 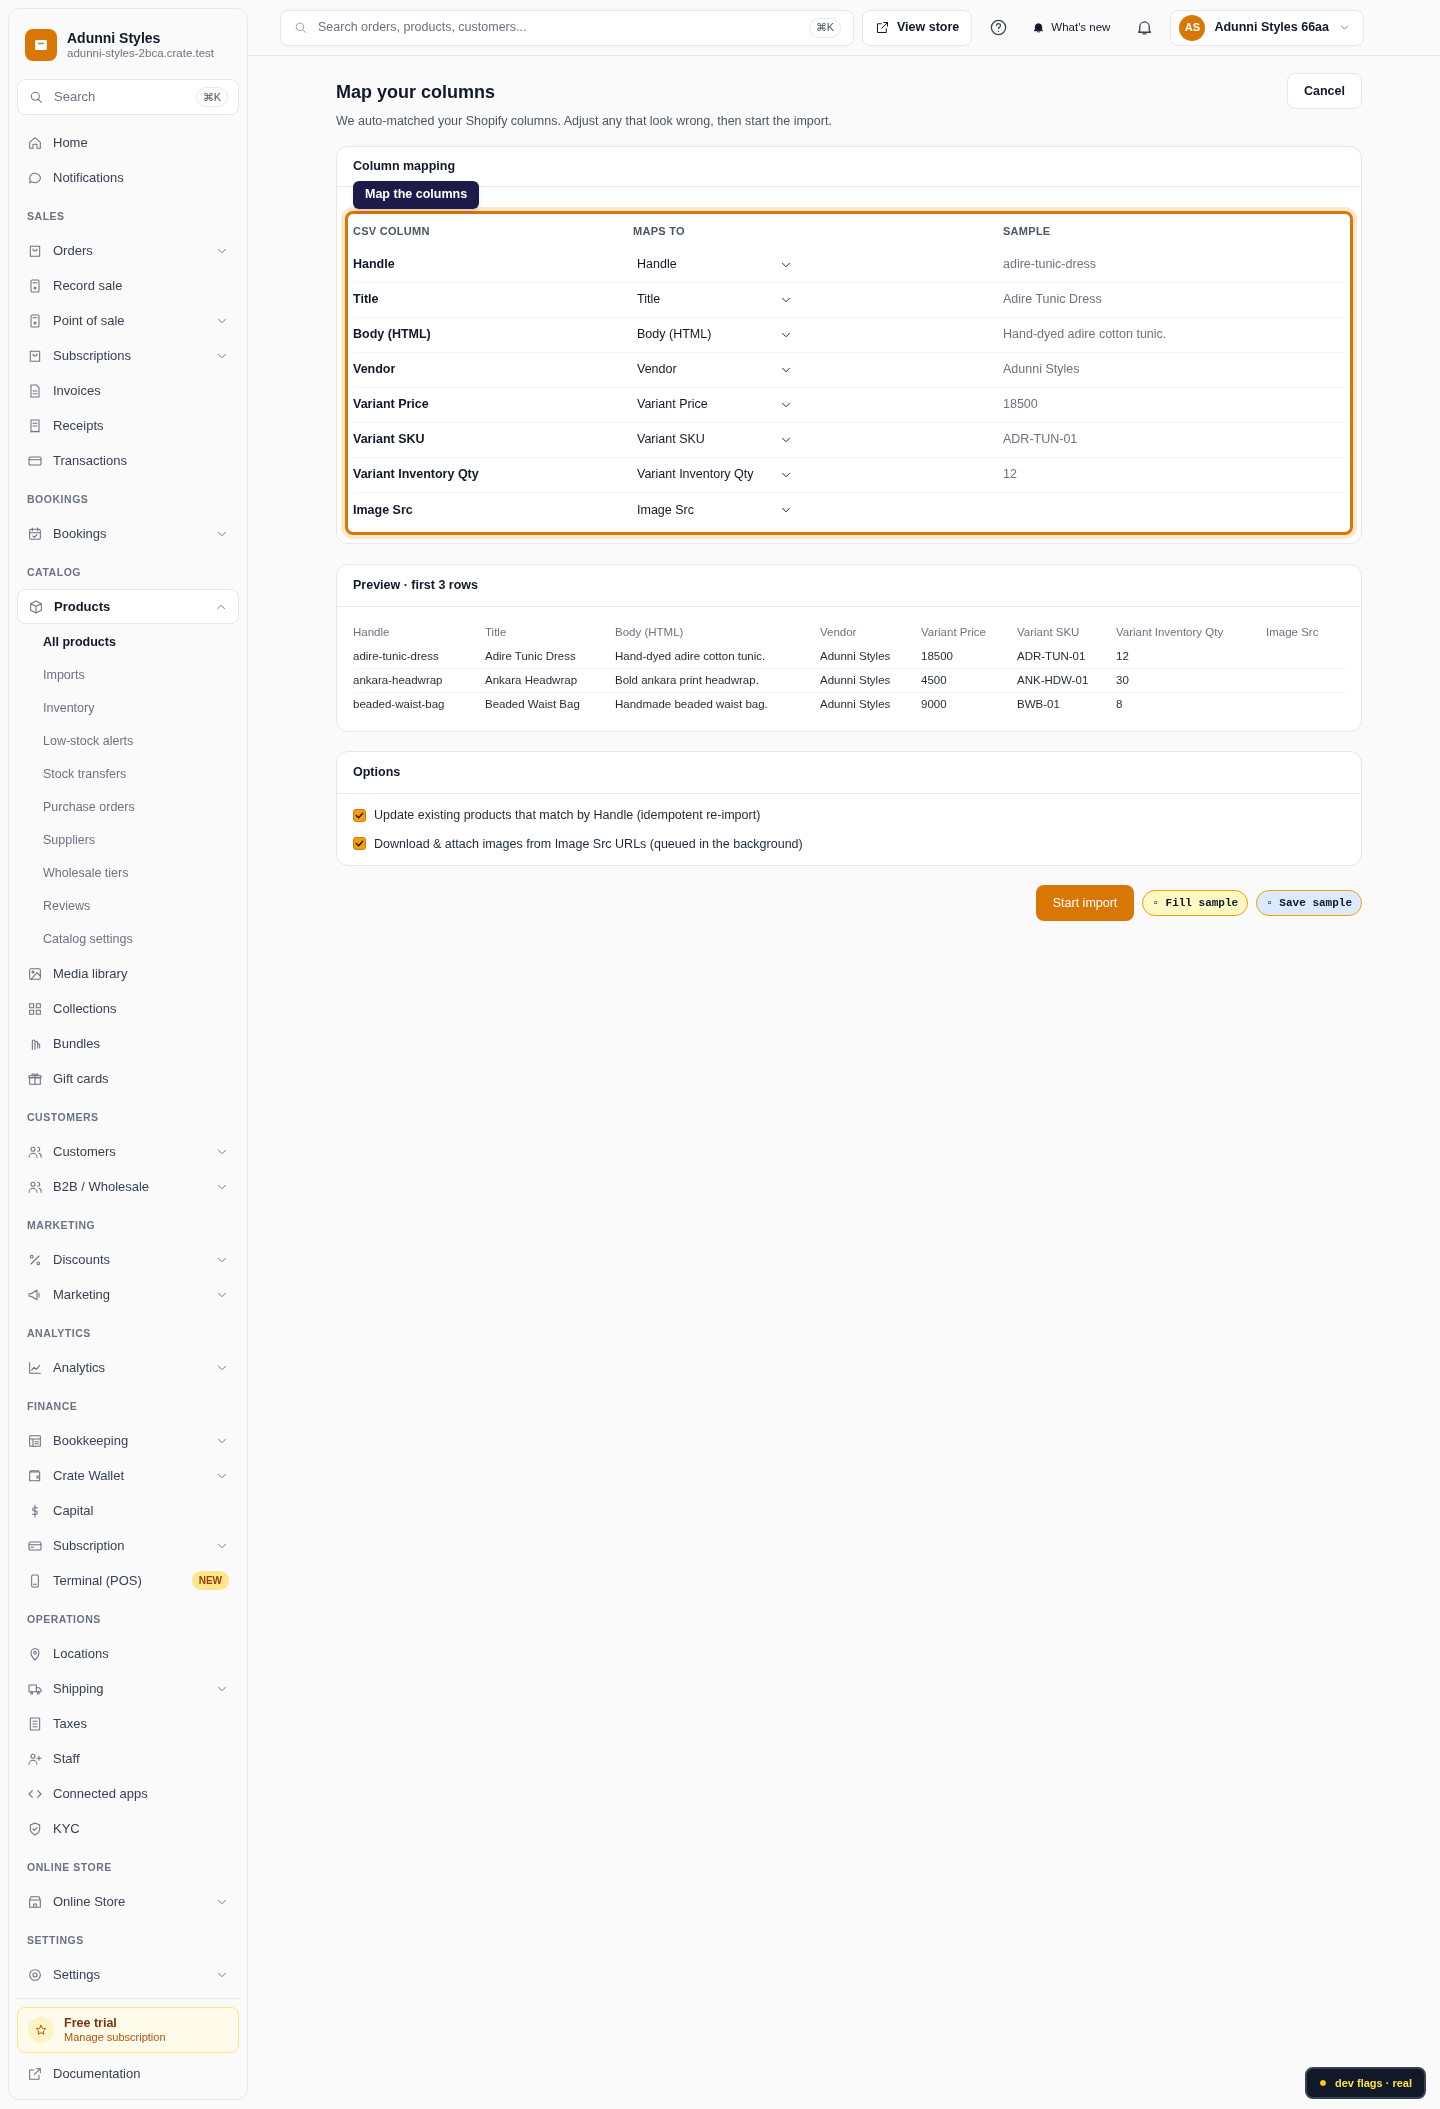 I want to click on mapping-select: Variant Inventory Qty, so click(x=713, y=474).